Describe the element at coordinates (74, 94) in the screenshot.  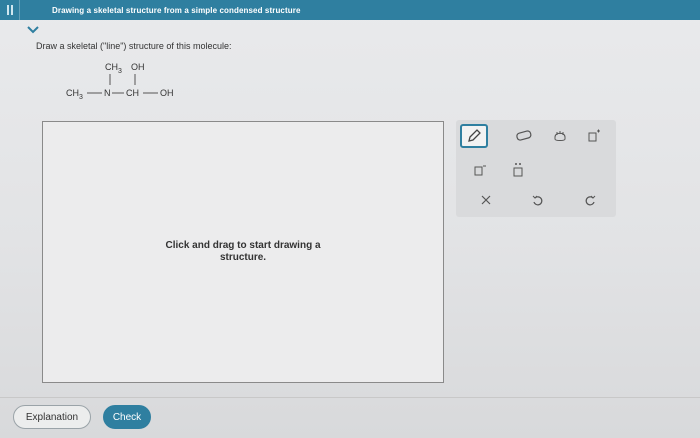
I see `ch3-left-label: CH3` at that location.